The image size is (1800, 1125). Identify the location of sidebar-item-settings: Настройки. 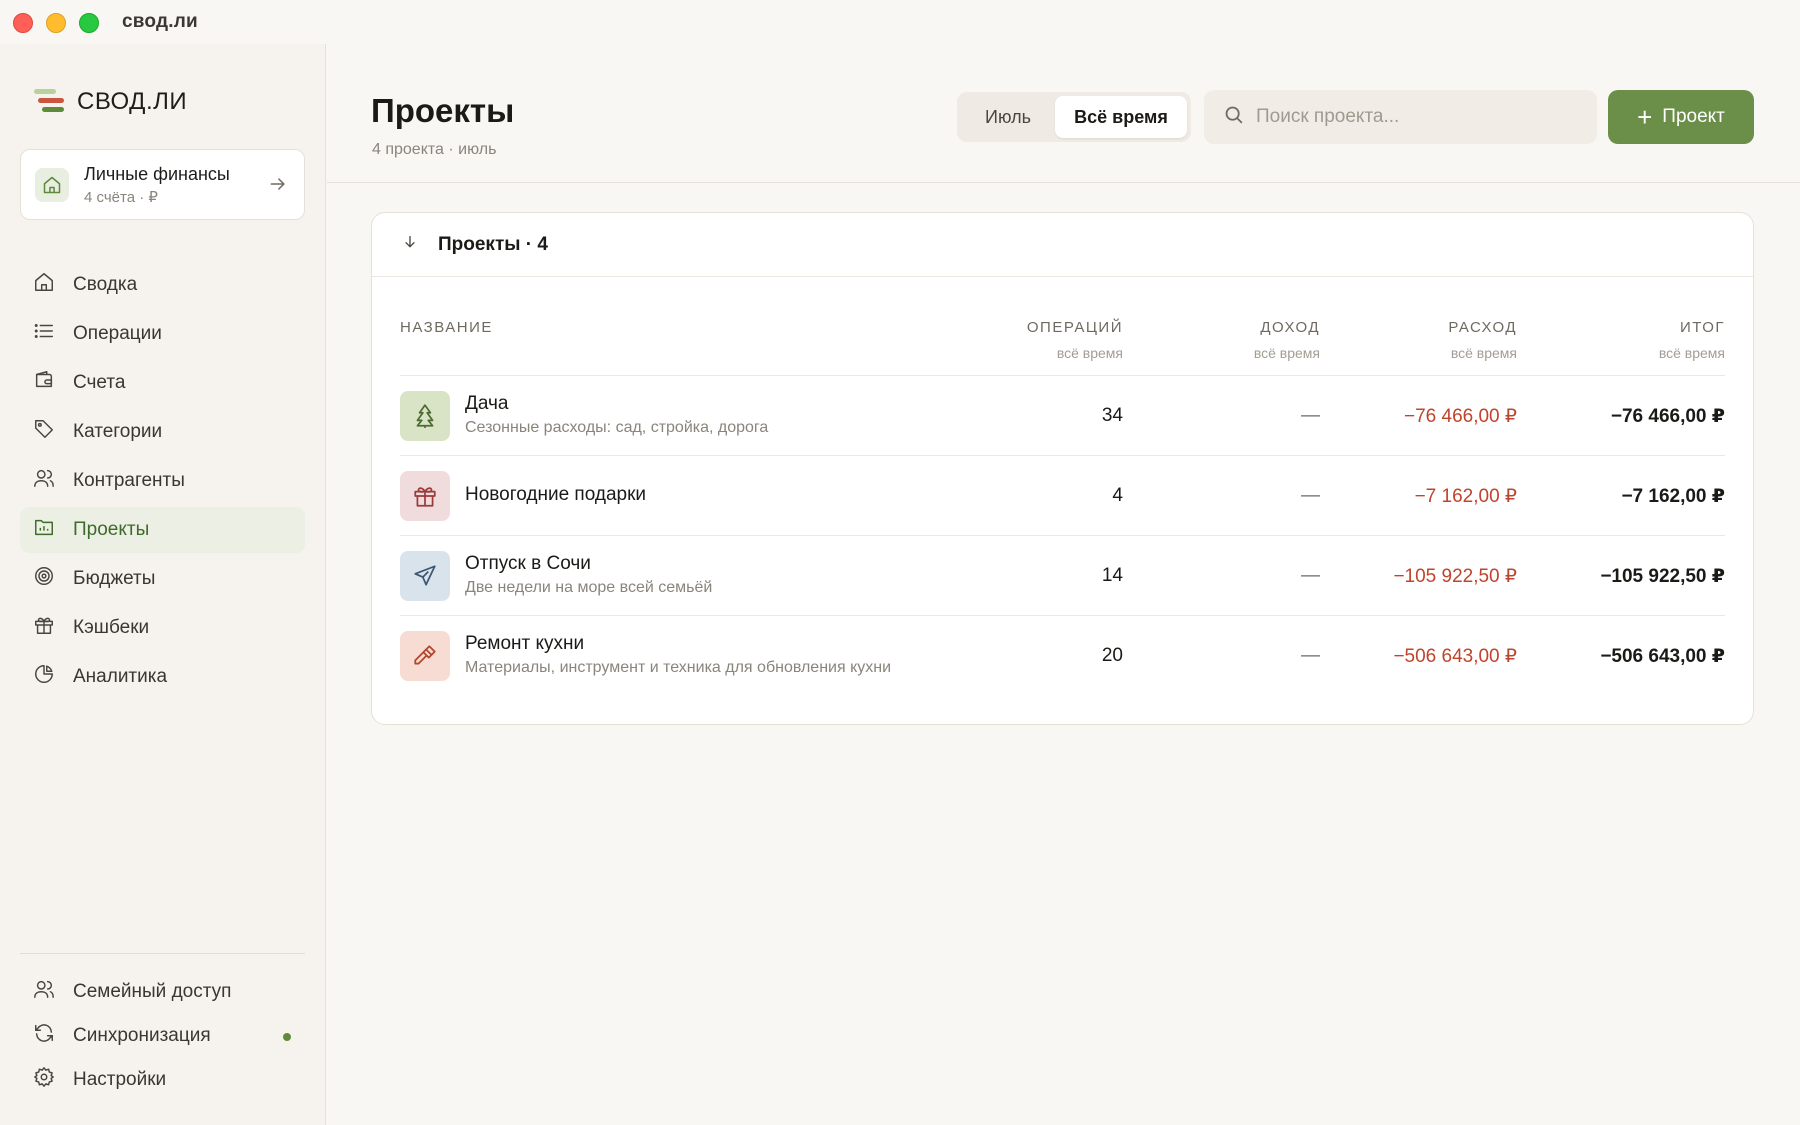
(162, 1080).